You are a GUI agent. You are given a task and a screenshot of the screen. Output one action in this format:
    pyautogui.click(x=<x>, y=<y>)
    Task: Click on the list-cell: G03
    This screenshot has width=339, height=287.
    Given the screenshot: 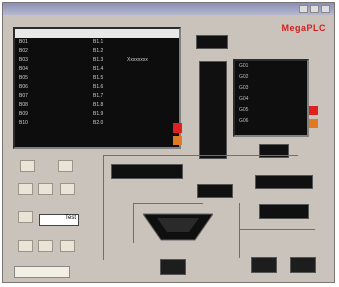 What is the action you would take?
    pyautogui.click(x=244, y=88)
    